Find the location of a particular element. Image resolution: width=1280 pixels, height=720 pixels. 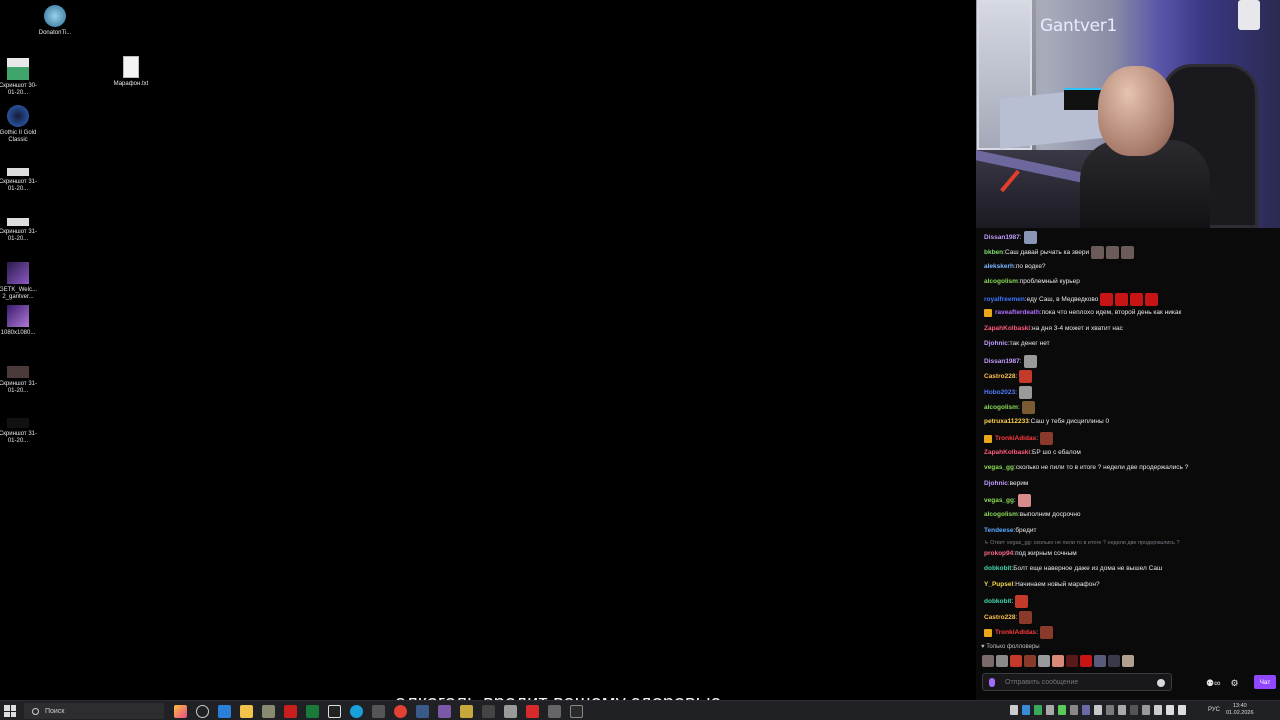

aida64-icon is located at coordinates (290, 711).